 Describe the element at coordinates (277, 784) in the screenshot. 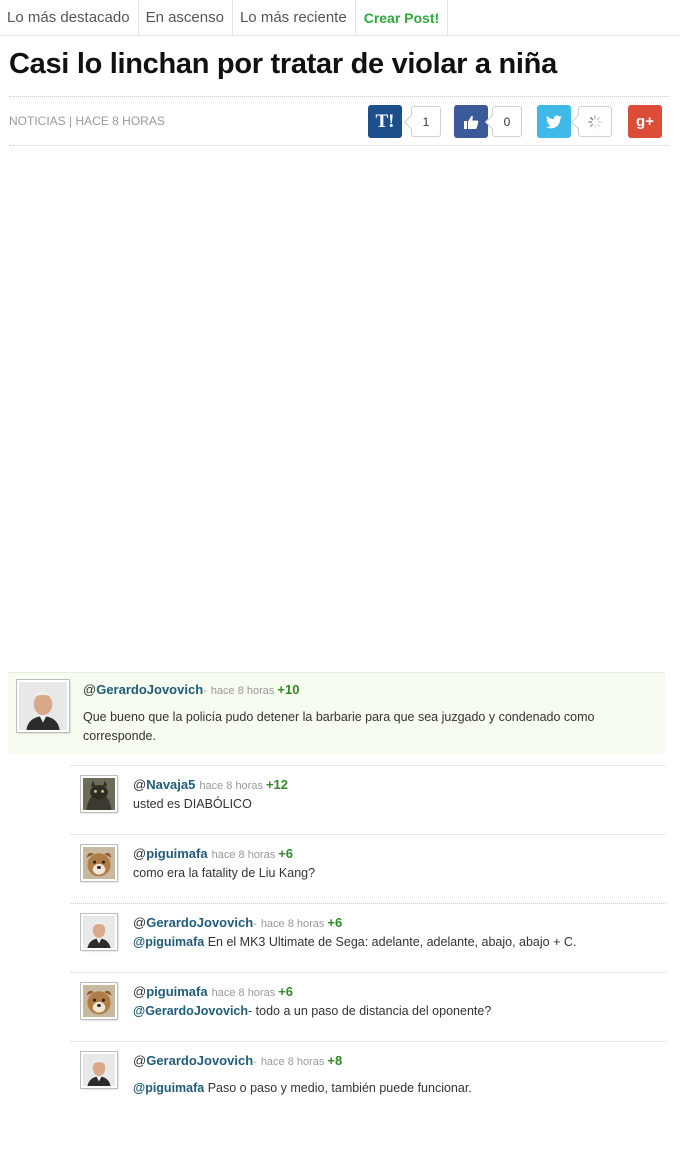

I see `comment-score: +12` at that location.